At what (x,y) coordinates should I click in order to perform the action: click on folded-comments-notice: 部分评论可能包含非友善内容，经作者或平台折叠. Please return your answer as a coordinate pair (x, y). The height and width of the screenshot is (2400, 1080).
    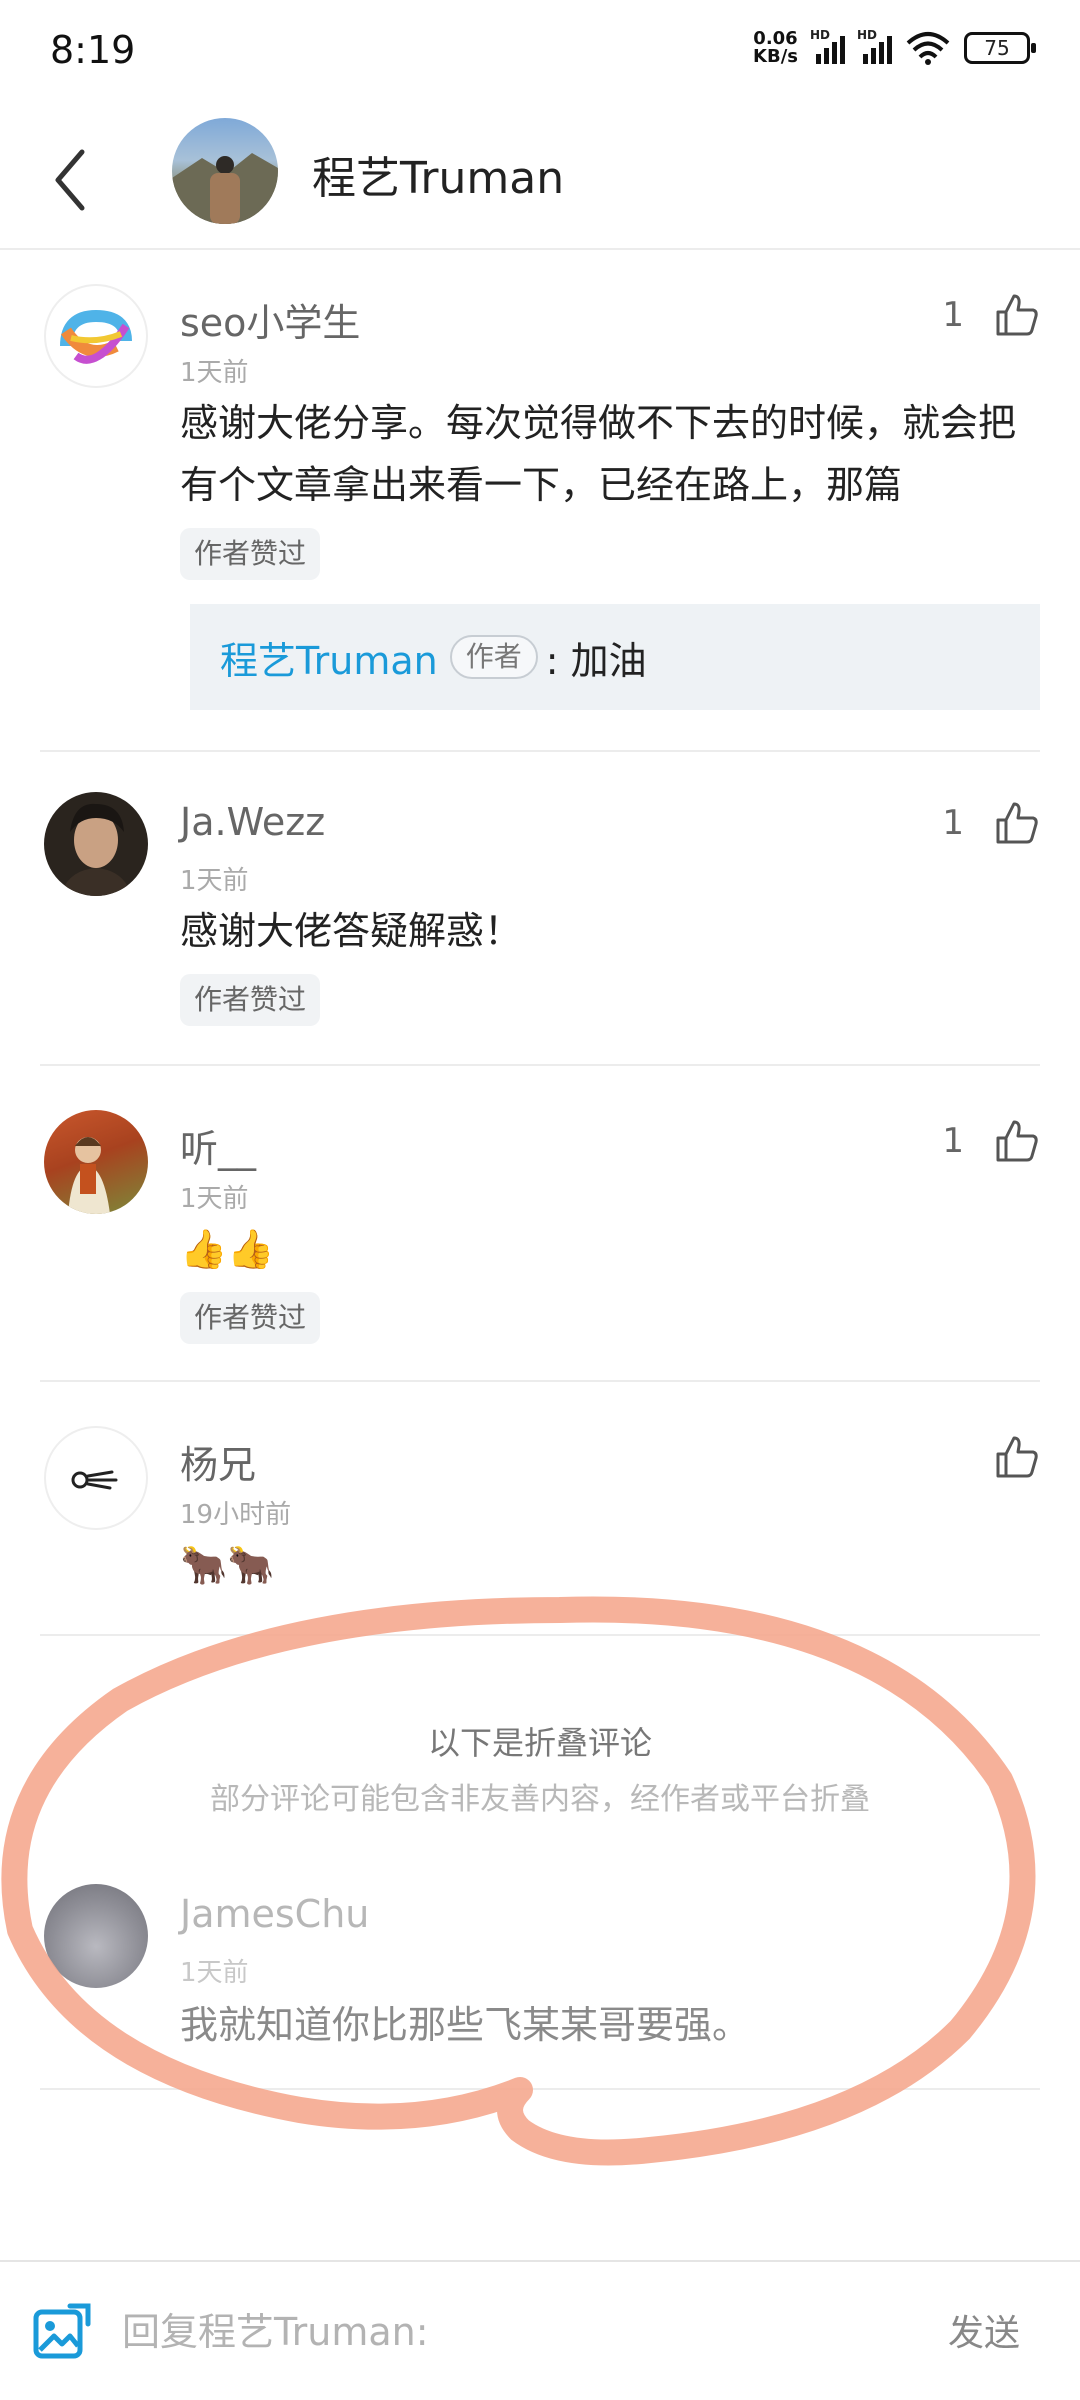
    Looking at the image, I should click on (540, 1799).